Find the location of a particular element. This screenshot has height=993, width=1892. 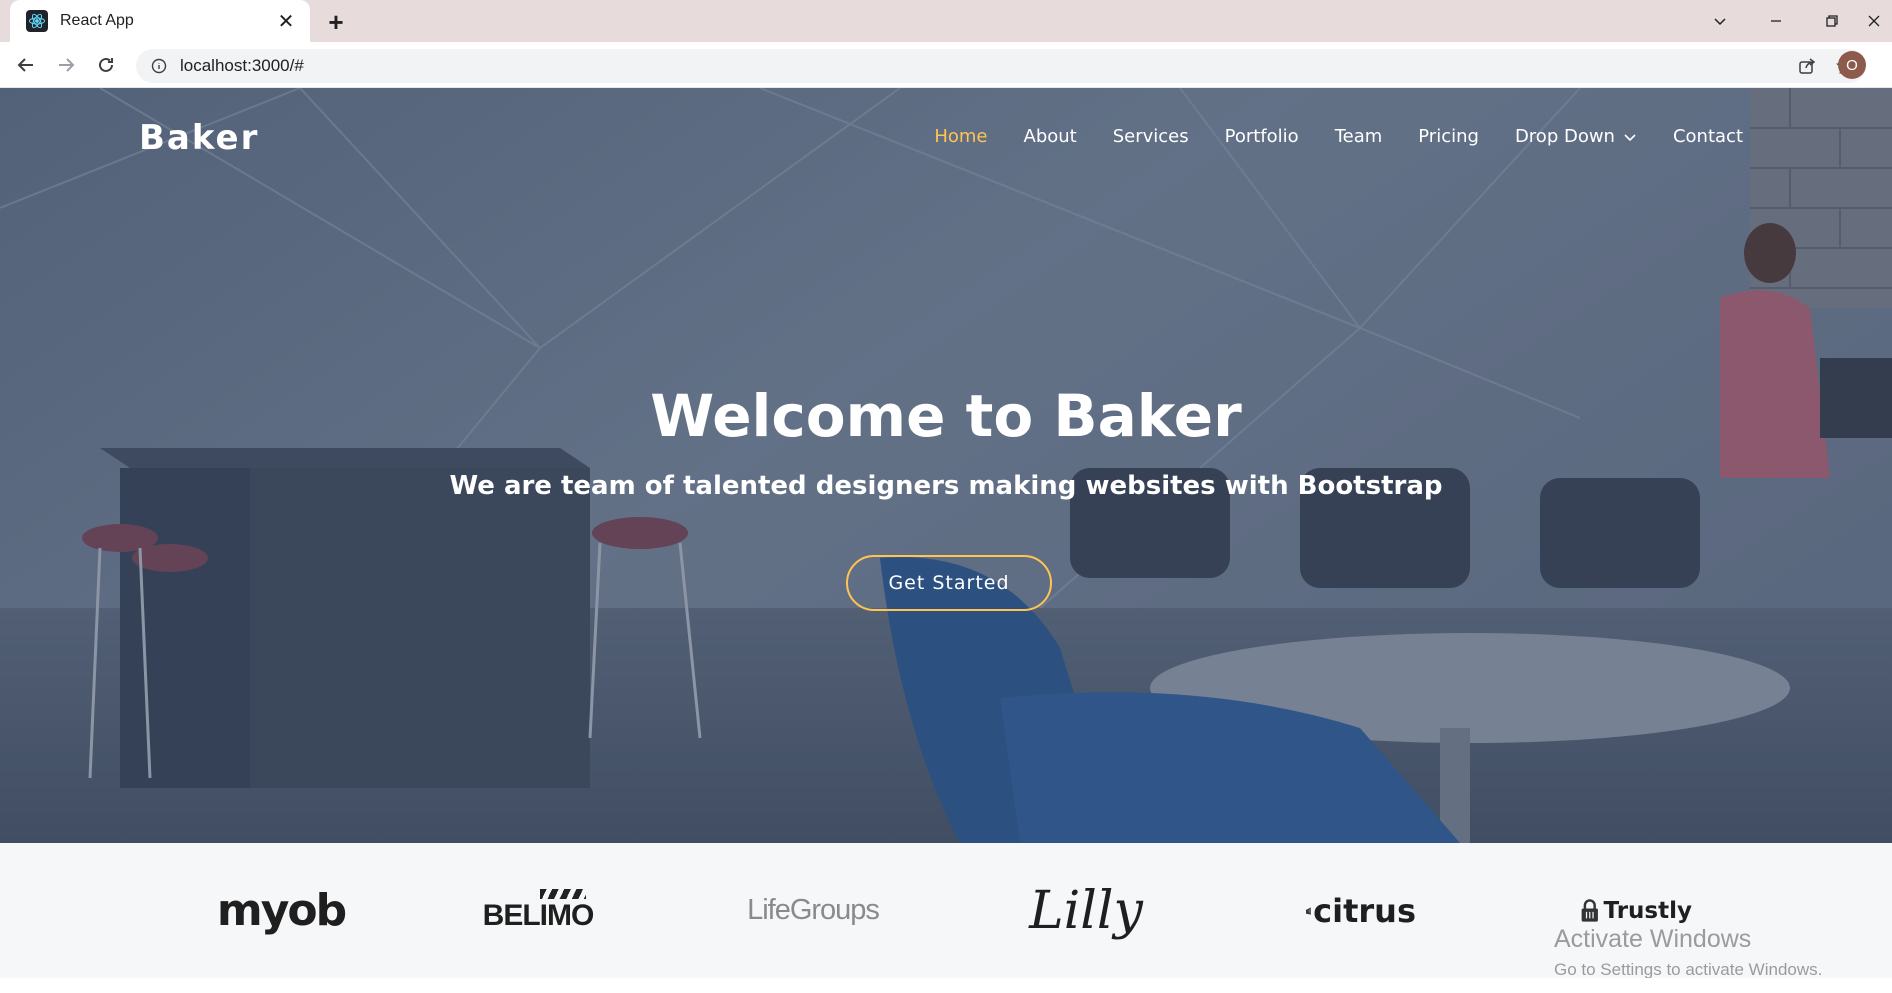

client-logo-myob: myob is located at coordinates (281, 910).